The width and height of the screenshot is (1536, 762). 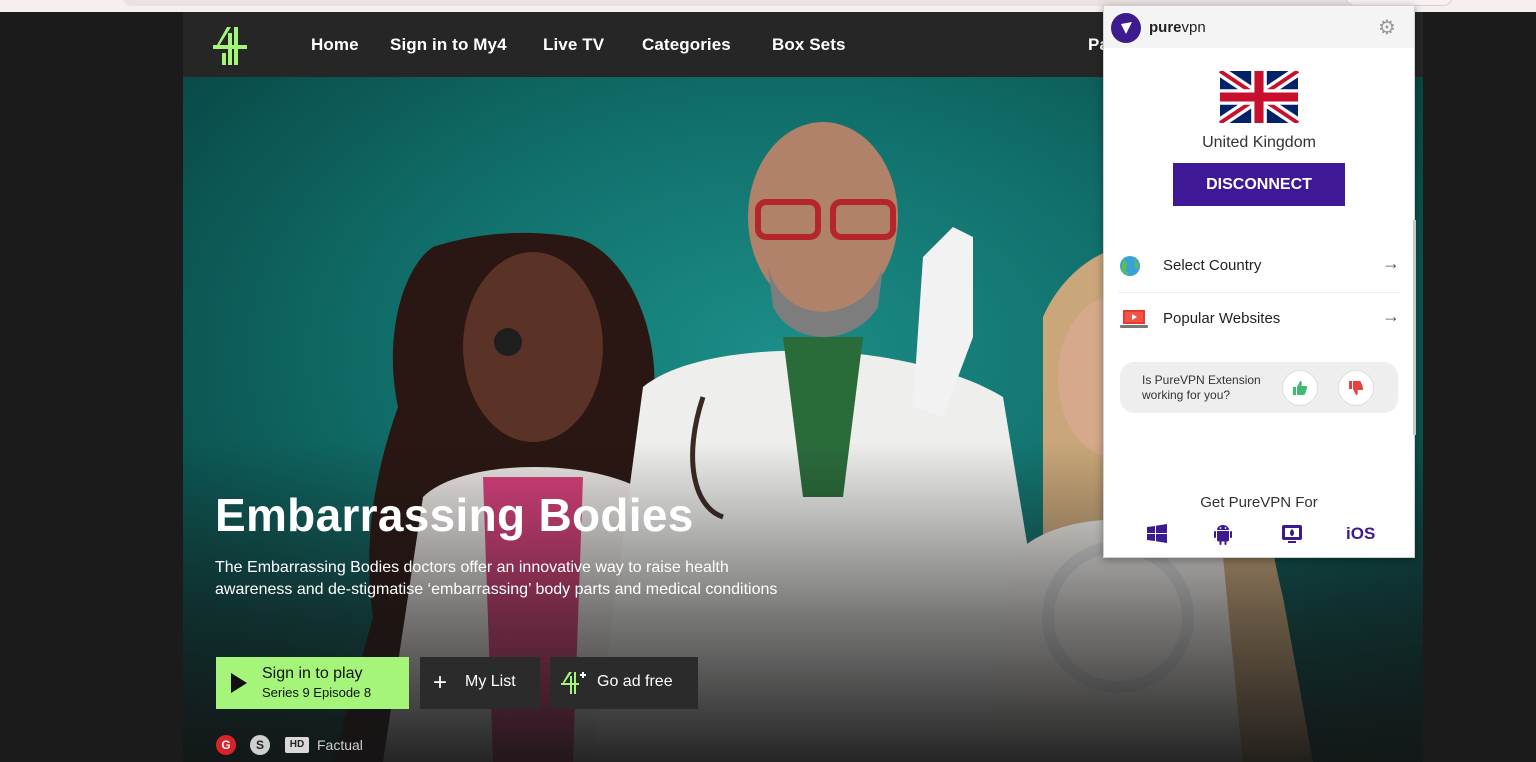 I want to click on mac-icon, so click(x=1292, y=534).